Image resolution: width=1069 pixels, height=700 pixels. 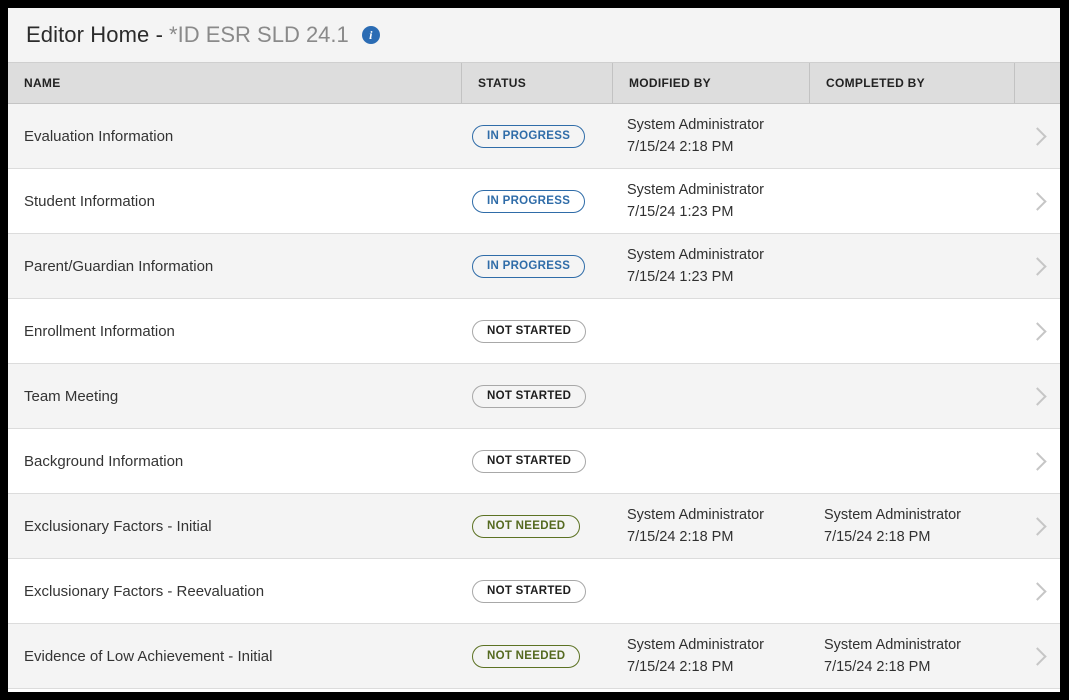 What do you see at coordinates (95, 34) in the screenshot?
I see `page-title: Editor Home -` at bounding box center [95, 34].